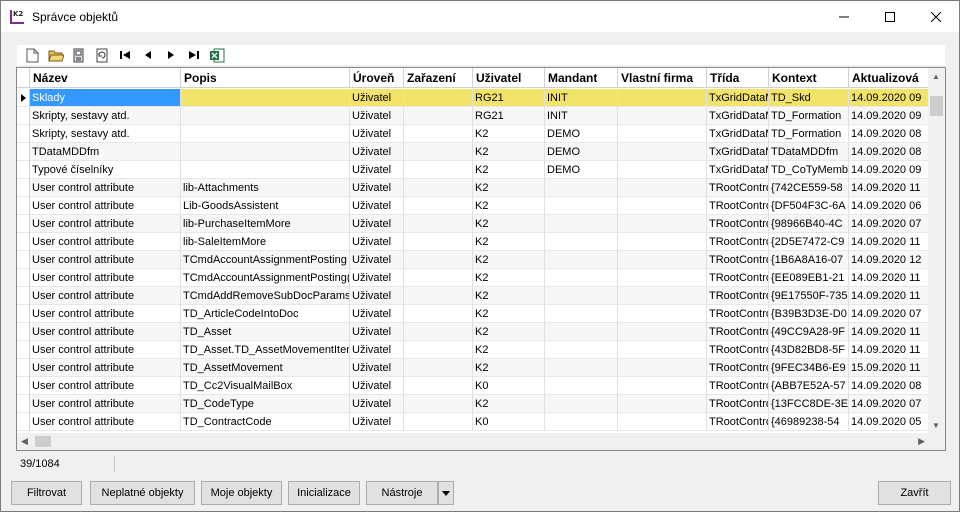  What do you see at coordinates (809, 78) in the screenshot?
I see `column-header: Kontext` at bounding box center [809, 78].